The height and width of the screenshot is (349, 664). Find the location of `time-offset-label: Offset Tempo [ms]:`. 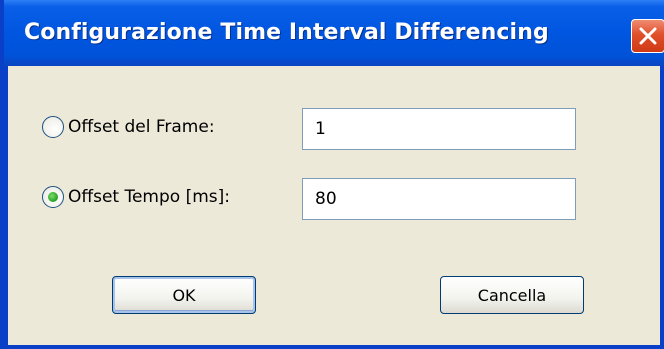

time-offset-label: Offset Tempo [ms]: is located at coordinates (149, 197).